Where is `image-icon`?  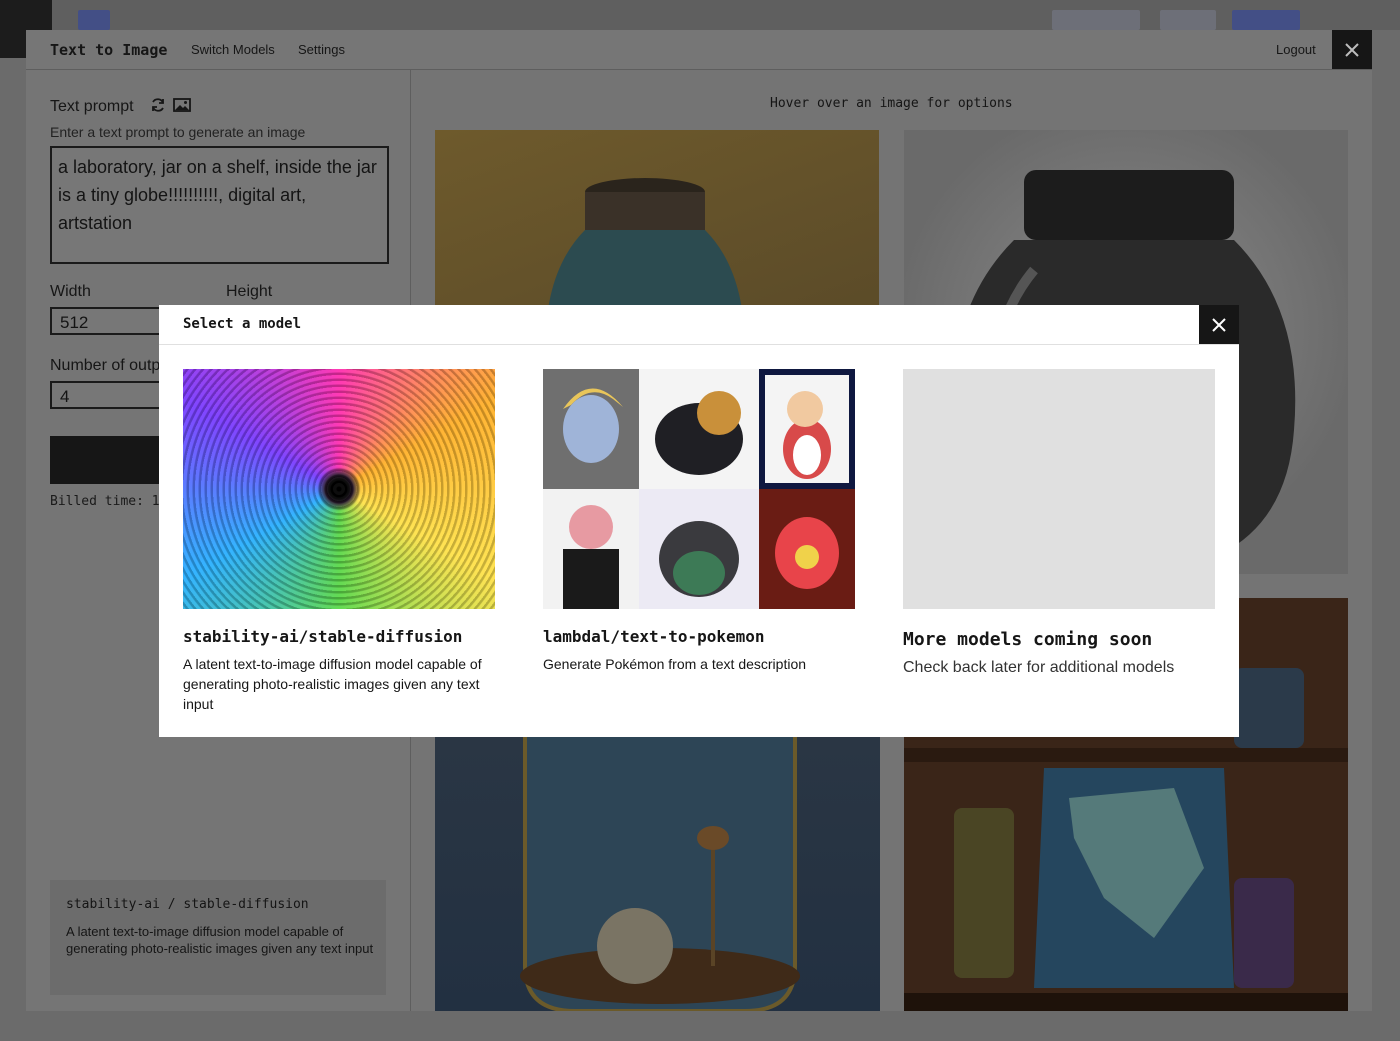 image-icon is located at coordinates (182, 105).